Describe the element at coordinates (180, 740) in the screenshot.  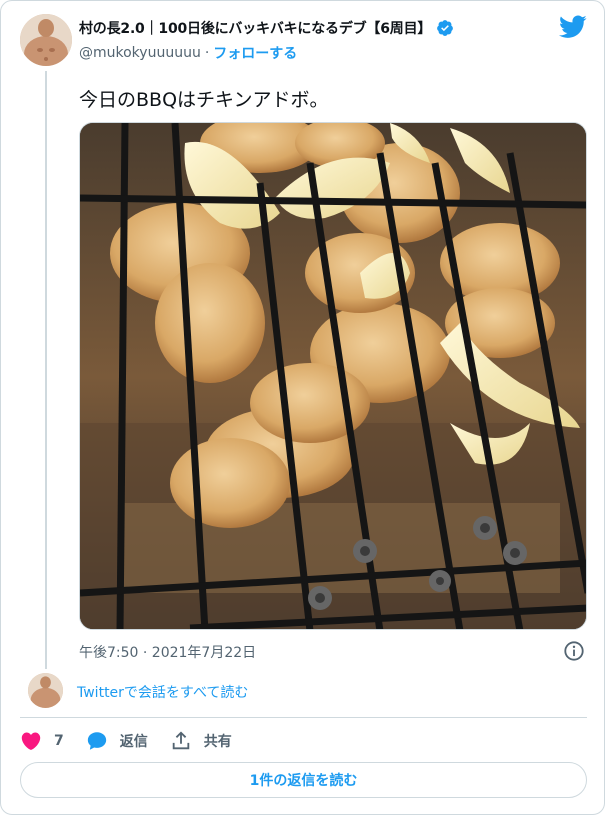
I see `share-icon` at that location.